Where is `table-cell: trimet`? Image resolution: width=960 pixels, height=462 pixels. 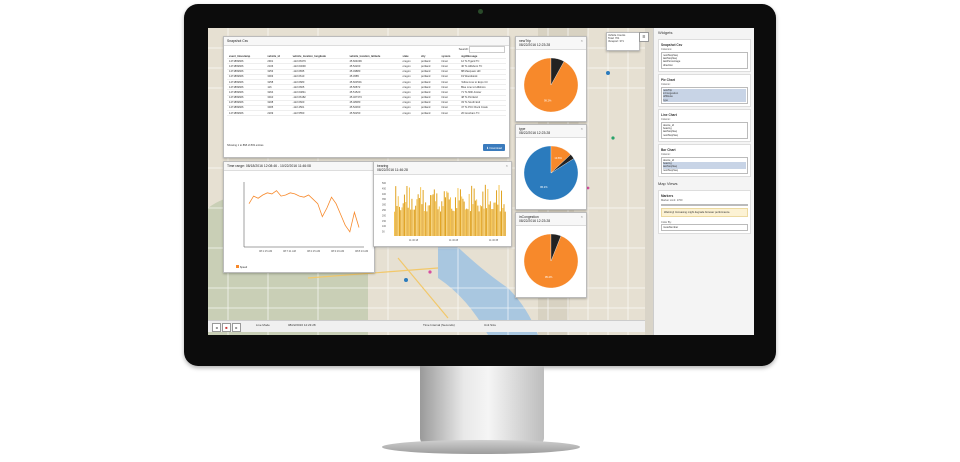
table-cell: trimet is located at coordinates (449, 113).